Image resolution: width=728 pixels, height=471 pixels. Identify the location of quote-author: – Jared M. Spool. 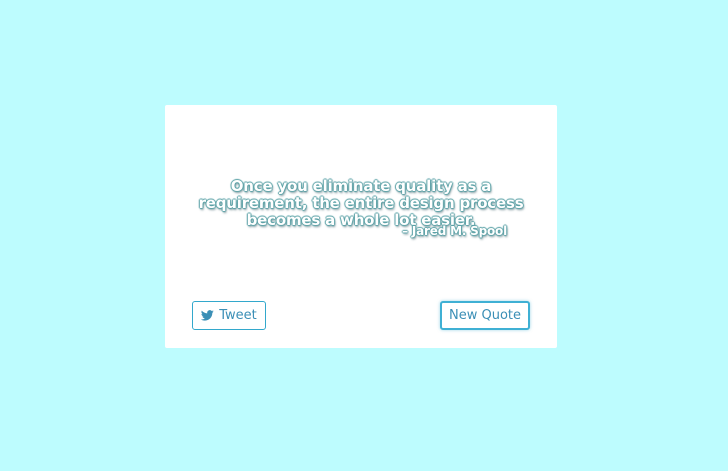
(454, 231).